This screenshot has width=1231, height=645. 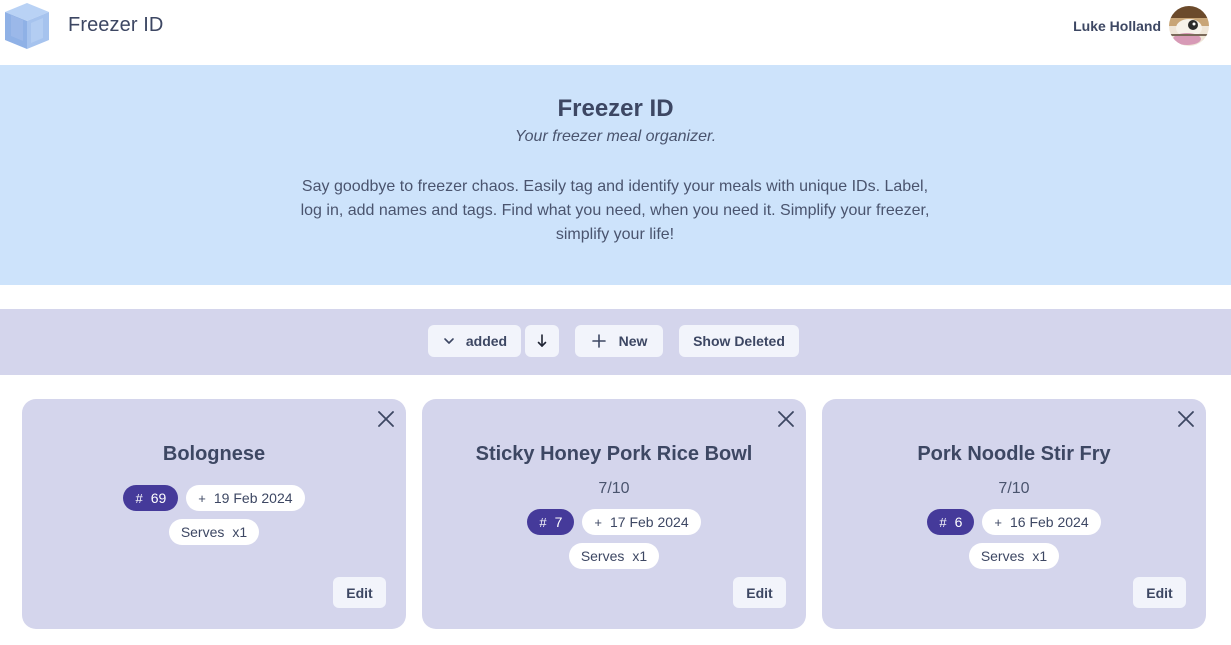 What do you see at coordinates (633, 341) in the screenshot?
I see `new-label: New` at bounding box center [633, 341].